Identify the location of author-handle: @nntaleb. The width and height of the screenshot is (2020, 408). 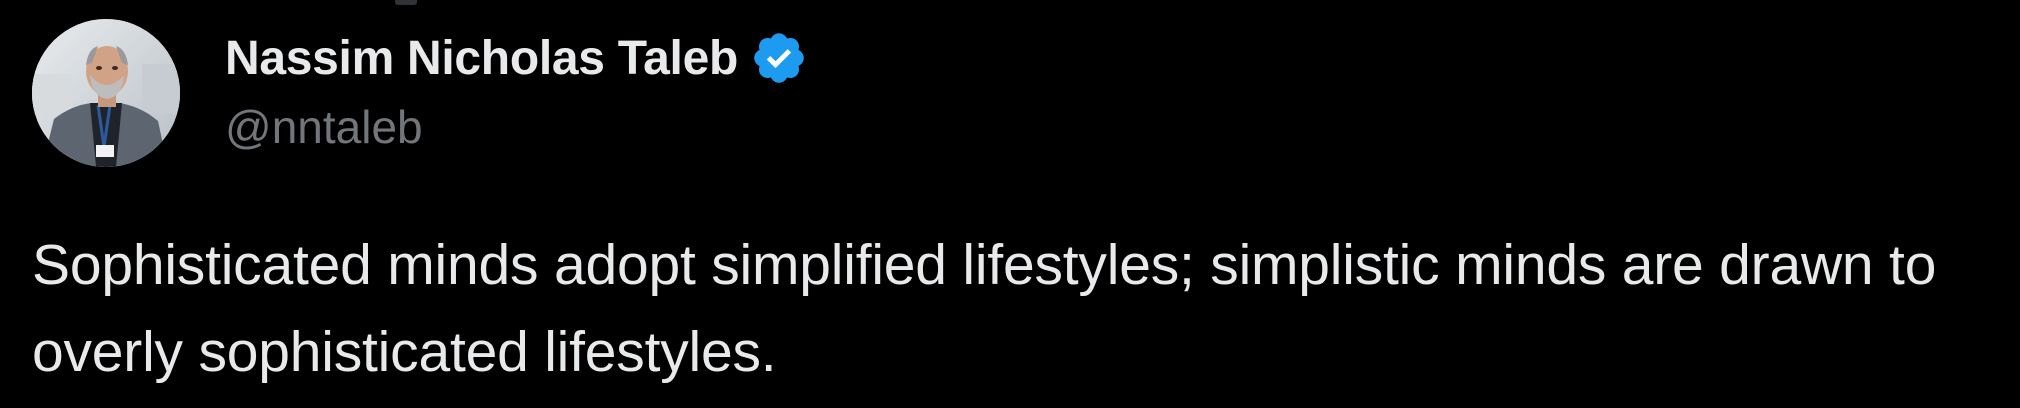
(324, 127).